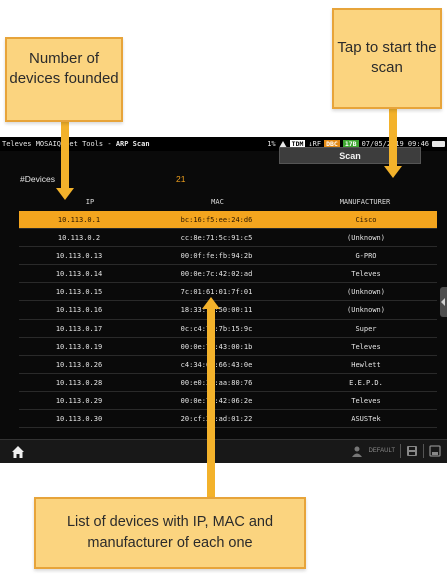 This screenshot has width=447, height=576. I want to click on cell-mac: 00:0e:7c:42:02:ad, so click(216, 274).